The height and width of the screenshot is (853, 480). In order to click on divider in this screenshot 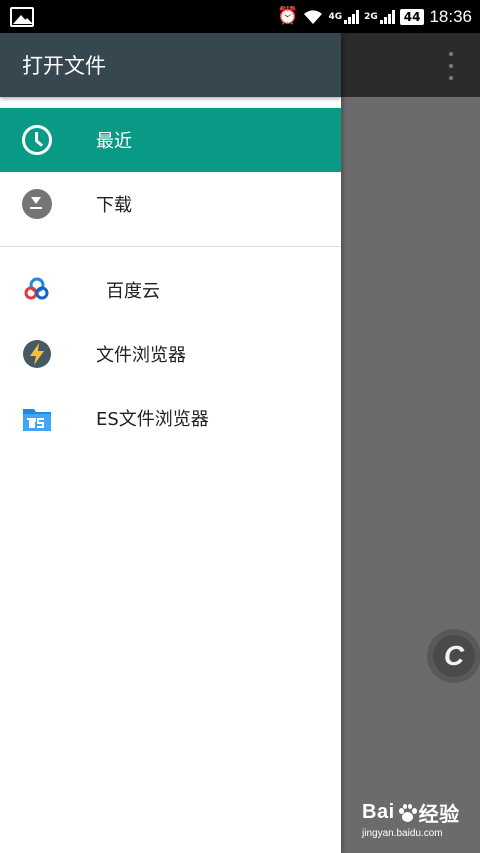, I will do `click(170, 246)`.